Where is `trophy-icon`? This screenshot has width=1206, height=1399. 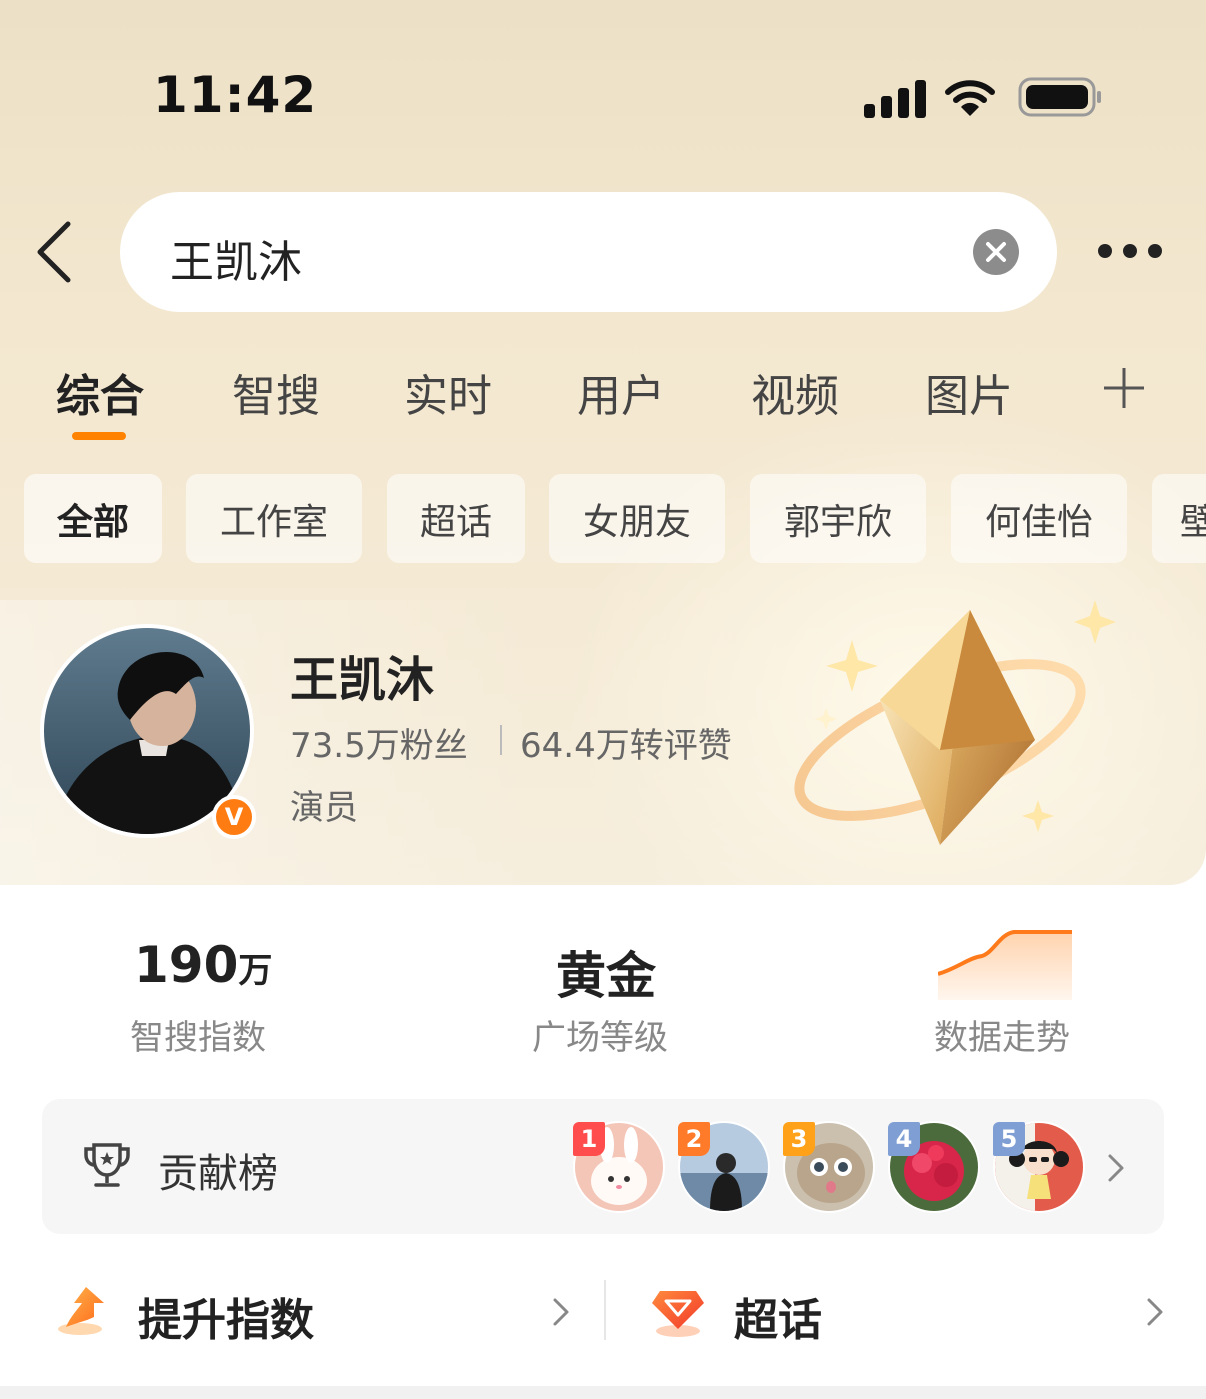 trophy-icon is located at coordinates (107, 1166).